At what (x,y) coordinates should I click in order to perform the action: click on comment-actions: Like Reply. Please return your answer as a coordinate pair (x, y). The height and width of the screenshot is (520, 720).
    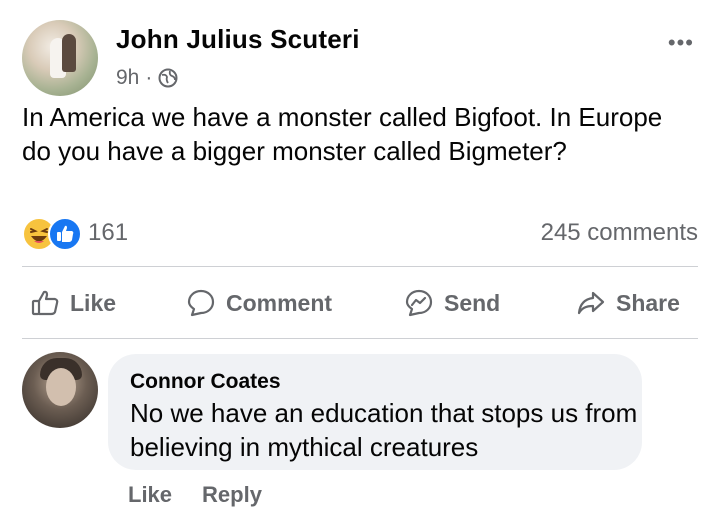
    Looking at the image, I should click on (195, 497).